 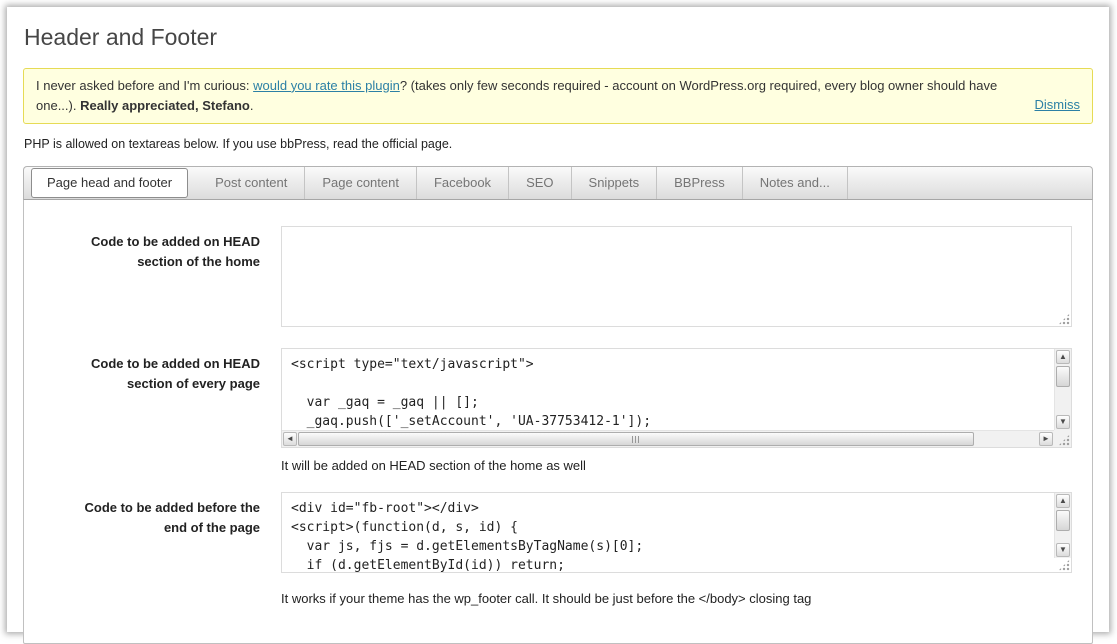 What do you see at coordinates (110, 183) in the screenshot?
I see `tab-page-head-and-footer: Page head and footer` at bounding box center [110, 183].